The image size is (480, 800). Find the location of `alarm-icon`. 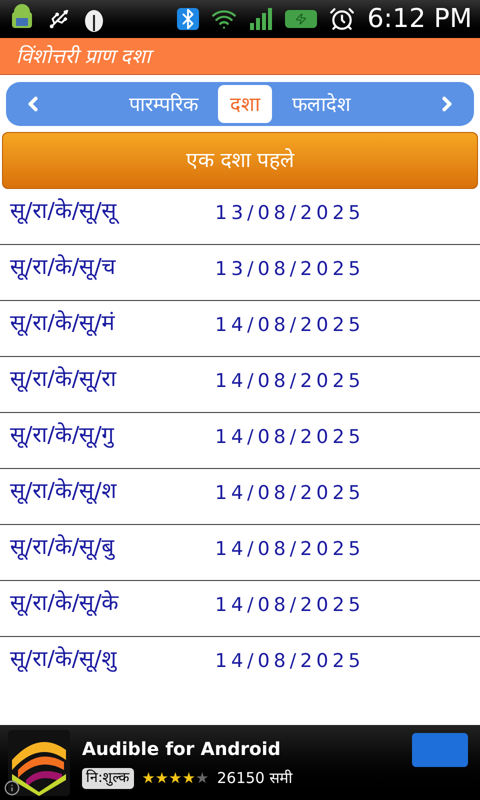

alarm-icon is located at coordinates (342, 19).